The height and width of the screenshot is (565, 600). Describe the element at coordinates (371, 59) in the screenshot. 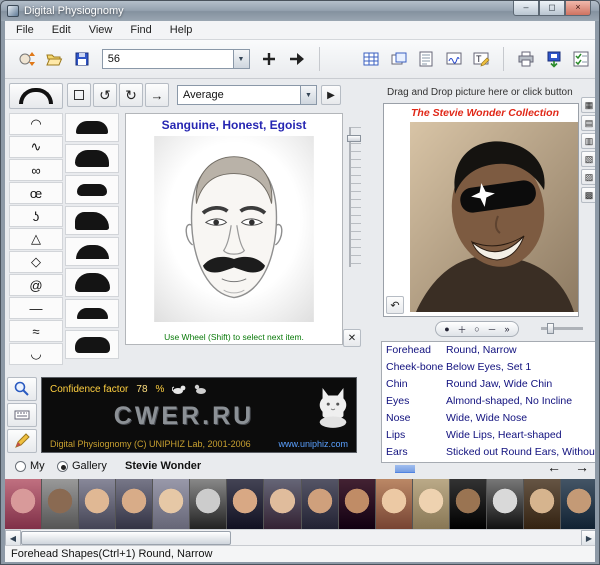

I see `table-view-icon` at that location.